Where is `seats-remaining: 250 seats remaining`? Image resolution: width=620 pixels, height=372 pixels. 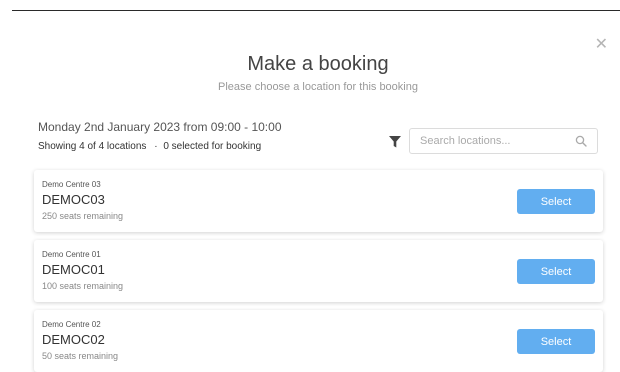
seats-remaining: 250 seats remaining is located at coordinates (83, 216).